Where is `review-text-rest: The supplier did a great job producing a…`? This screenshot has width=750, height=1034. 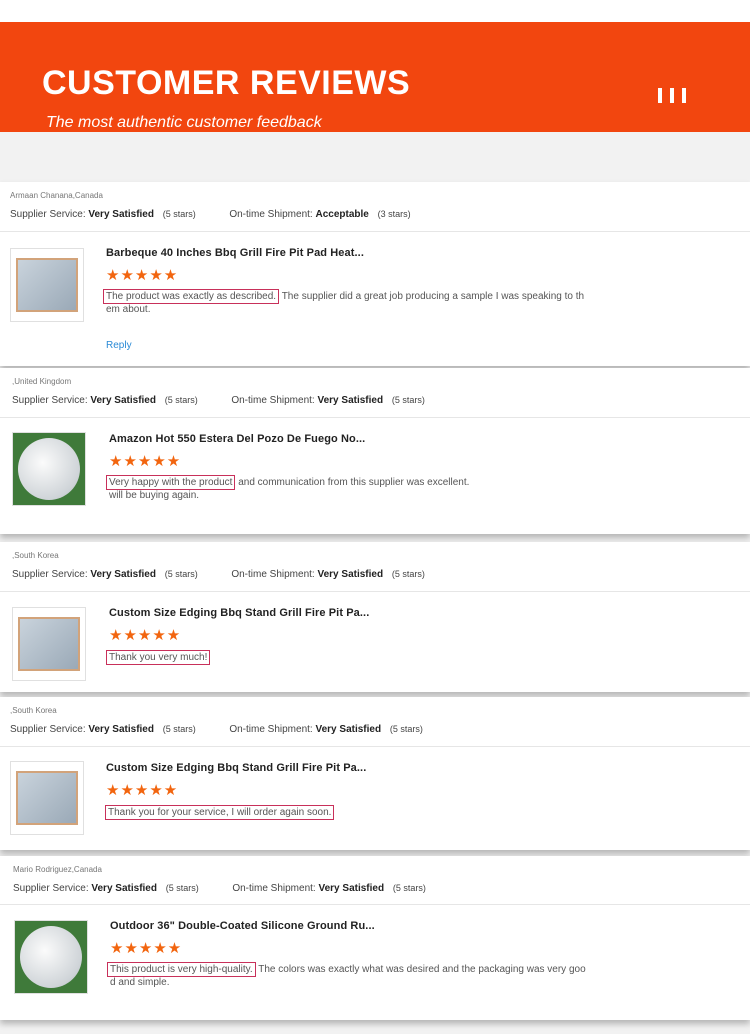
review-text-rest: The supplier did a great job producing a… is located at coordinates (432, 296).